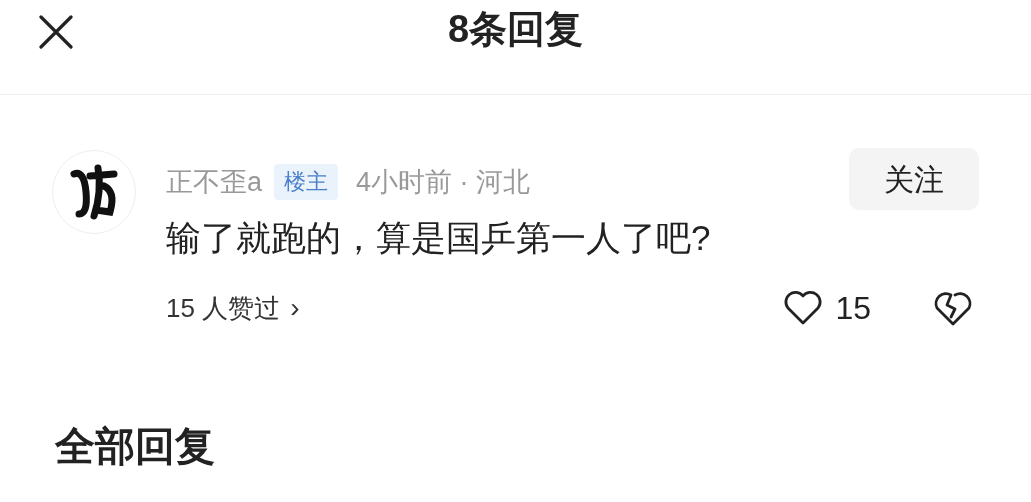 The image size is (1031, 502). I want to click on heart-icon, so click(803, 308).